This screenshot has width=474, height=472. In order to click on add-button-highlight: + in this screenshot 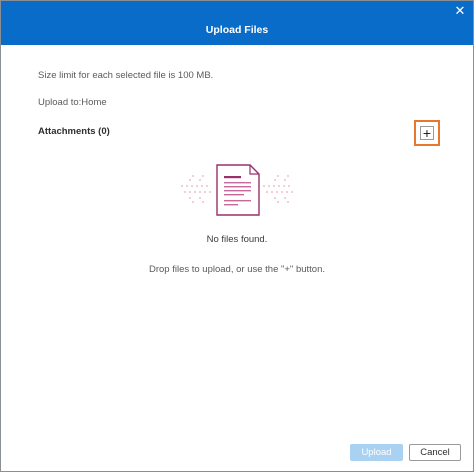, I will do `click(427, 133)`.